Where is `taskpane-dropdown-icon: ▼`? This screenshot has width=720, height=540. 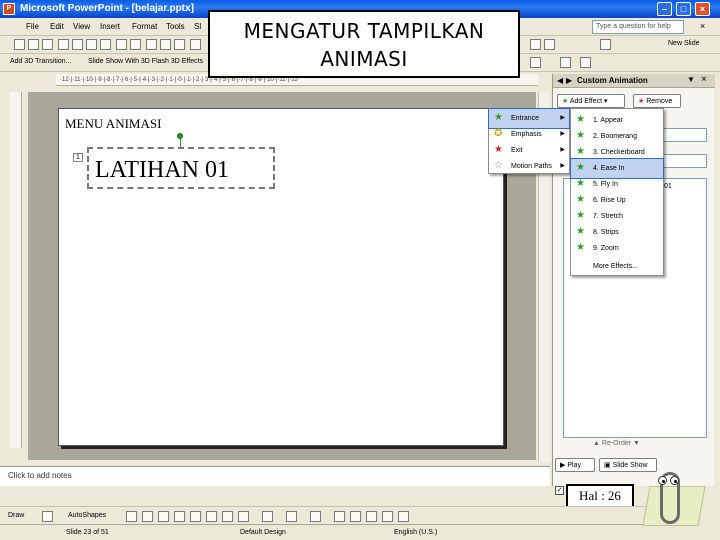
taskpane-dropdown-icon: ▼ is located at coordinates (691, 79).